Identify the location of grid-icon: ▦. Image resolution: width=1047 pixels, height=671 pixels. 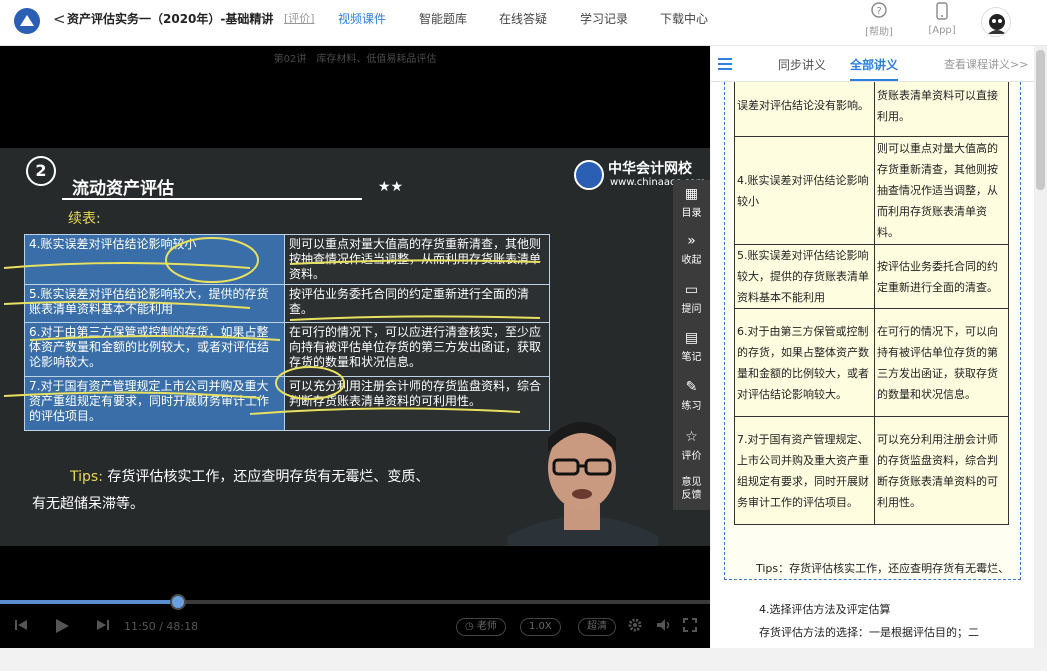
(691, 194).